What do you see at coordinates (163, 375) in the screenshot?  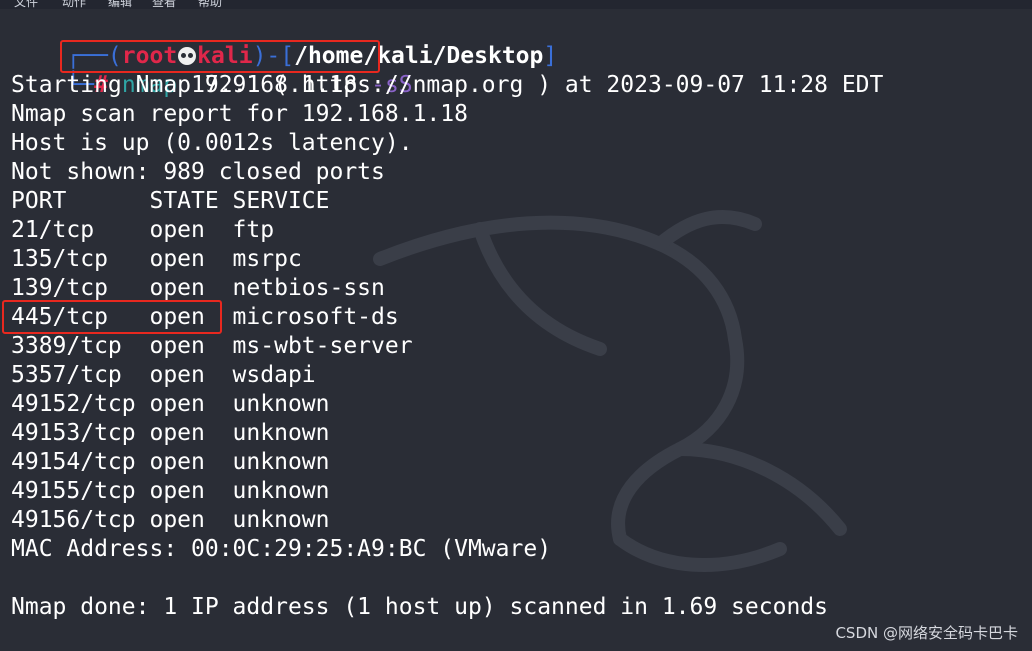 I see `port-row: 5357/tcp open wsdapi` at bounding box center [163, 375].